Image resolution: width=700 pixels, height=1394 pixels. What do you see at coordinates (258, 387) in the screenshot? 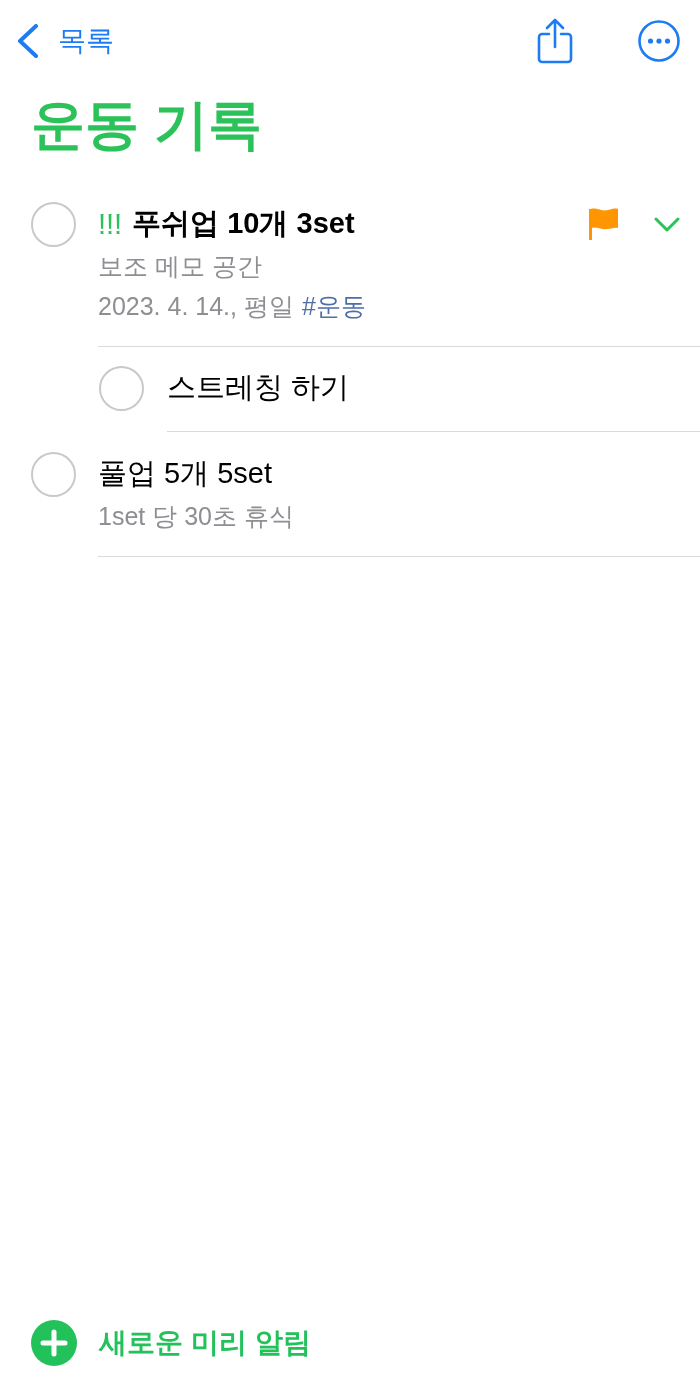
I see `subtask-title: 스트레칭 하기` at bounding box center [258, 387].